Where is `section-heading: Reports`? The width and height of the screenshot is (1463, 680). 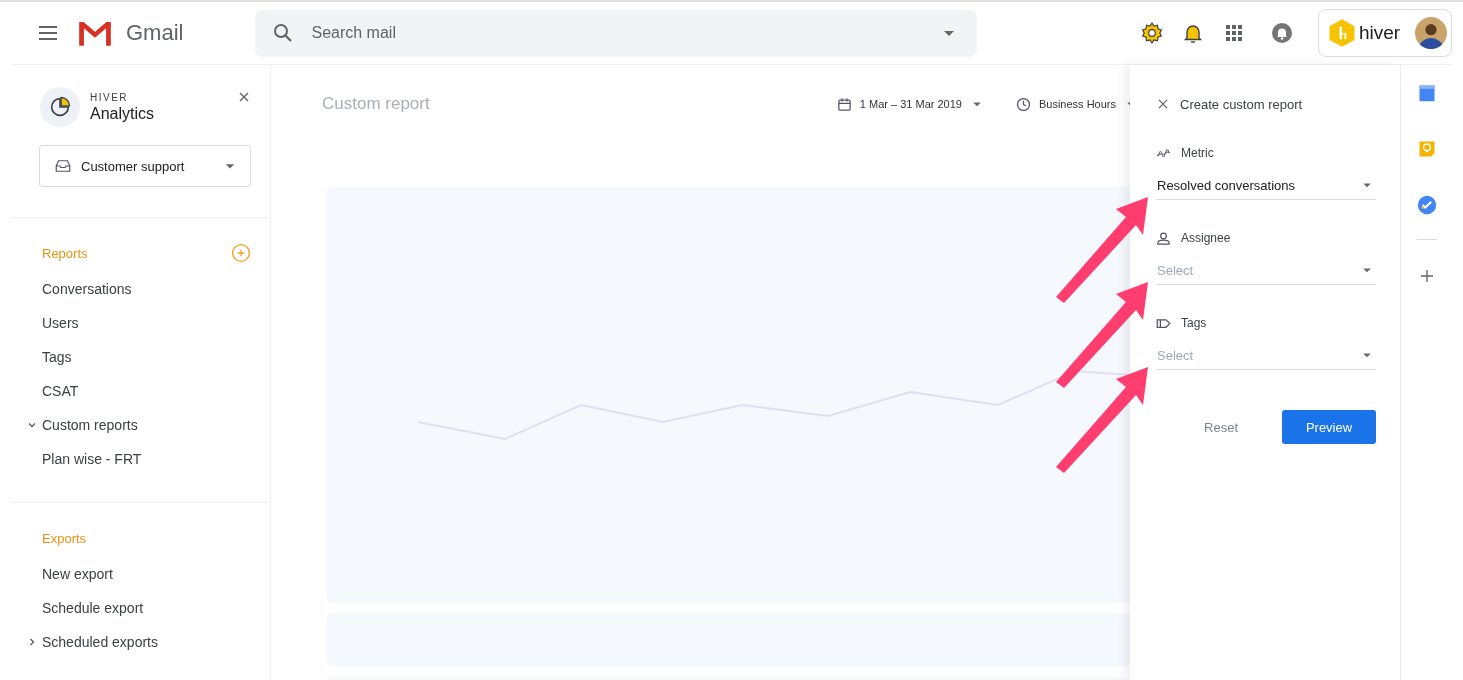 section-heading: Reports is located at coordinates (65, 253).